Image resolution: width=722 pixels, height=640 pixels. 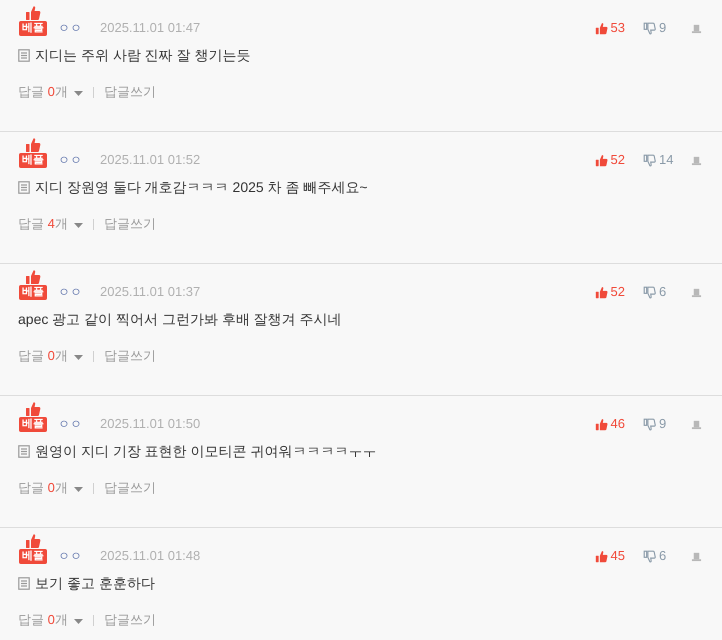 What do you see at coordinates (205, 451) in the screenshot?
I see `comment-text: 원영이 지디 기장 표현한 이모티콘 귀여워ㅋㅋㅋㅋㅜㅜ` at bounding box center [205, 451].